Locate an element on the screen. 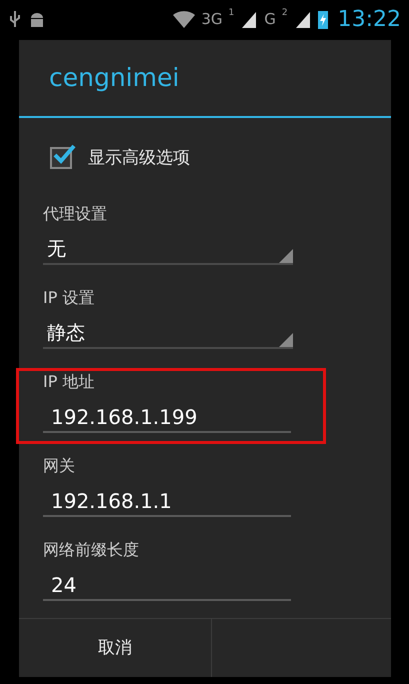  sim-number: 2 is located at coordinates (285, 13).